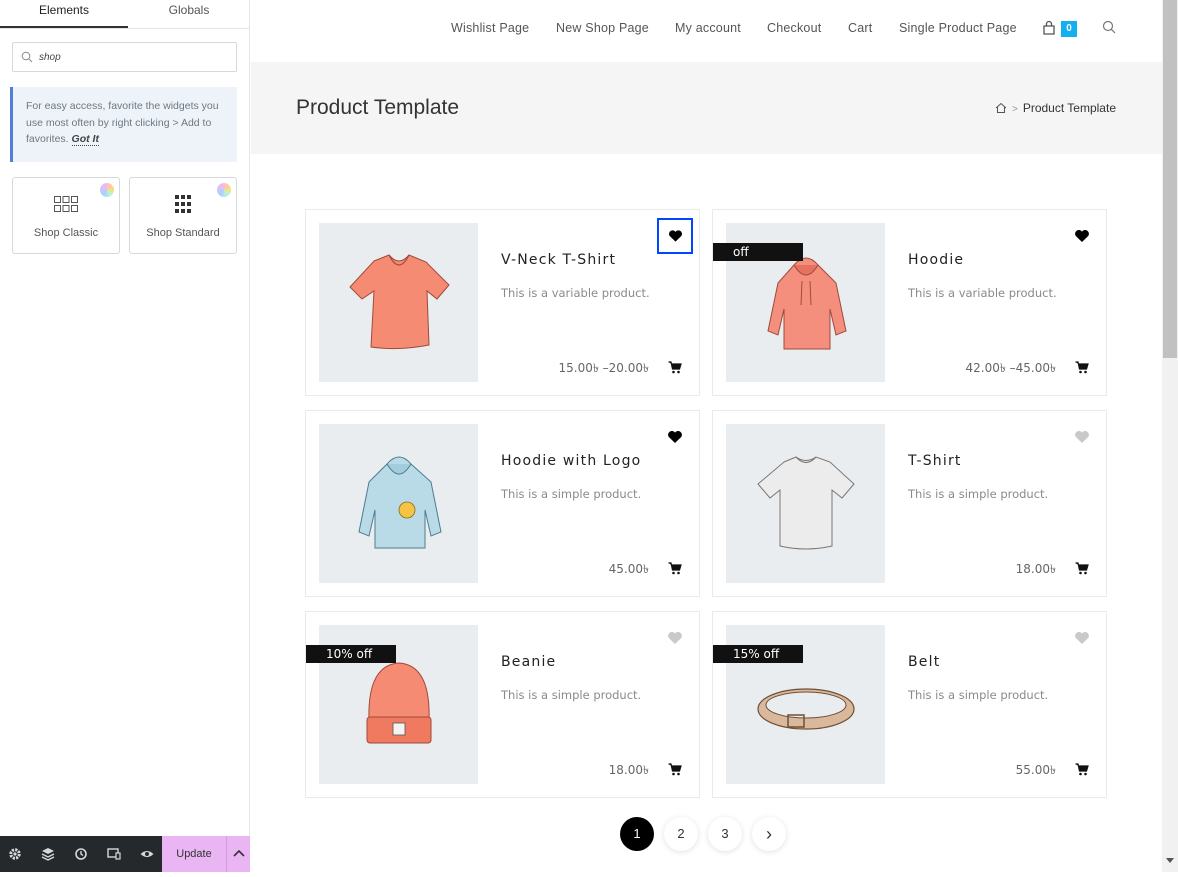 The width and height of the screenshot is (1178, 877). Describe the element at coordinates (351, 654) in the screenshot. I see `sale-badge: 10% off` at that location.